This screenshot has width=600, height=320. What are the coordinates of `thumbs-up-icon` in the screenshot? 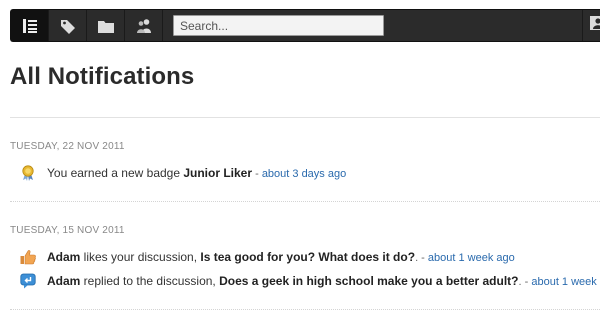 It's located at (28, 257).